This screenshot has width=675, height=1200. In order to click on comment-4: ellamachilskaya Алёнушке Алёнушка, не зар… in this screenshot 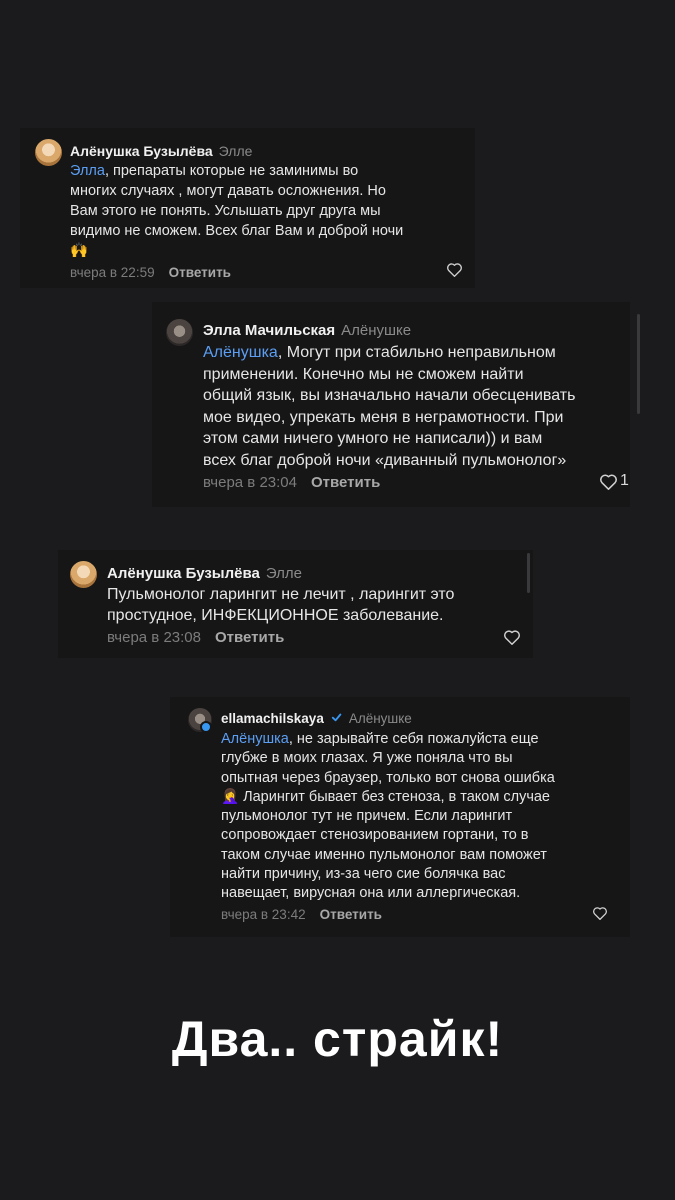, I will do `click(421, 816)`.